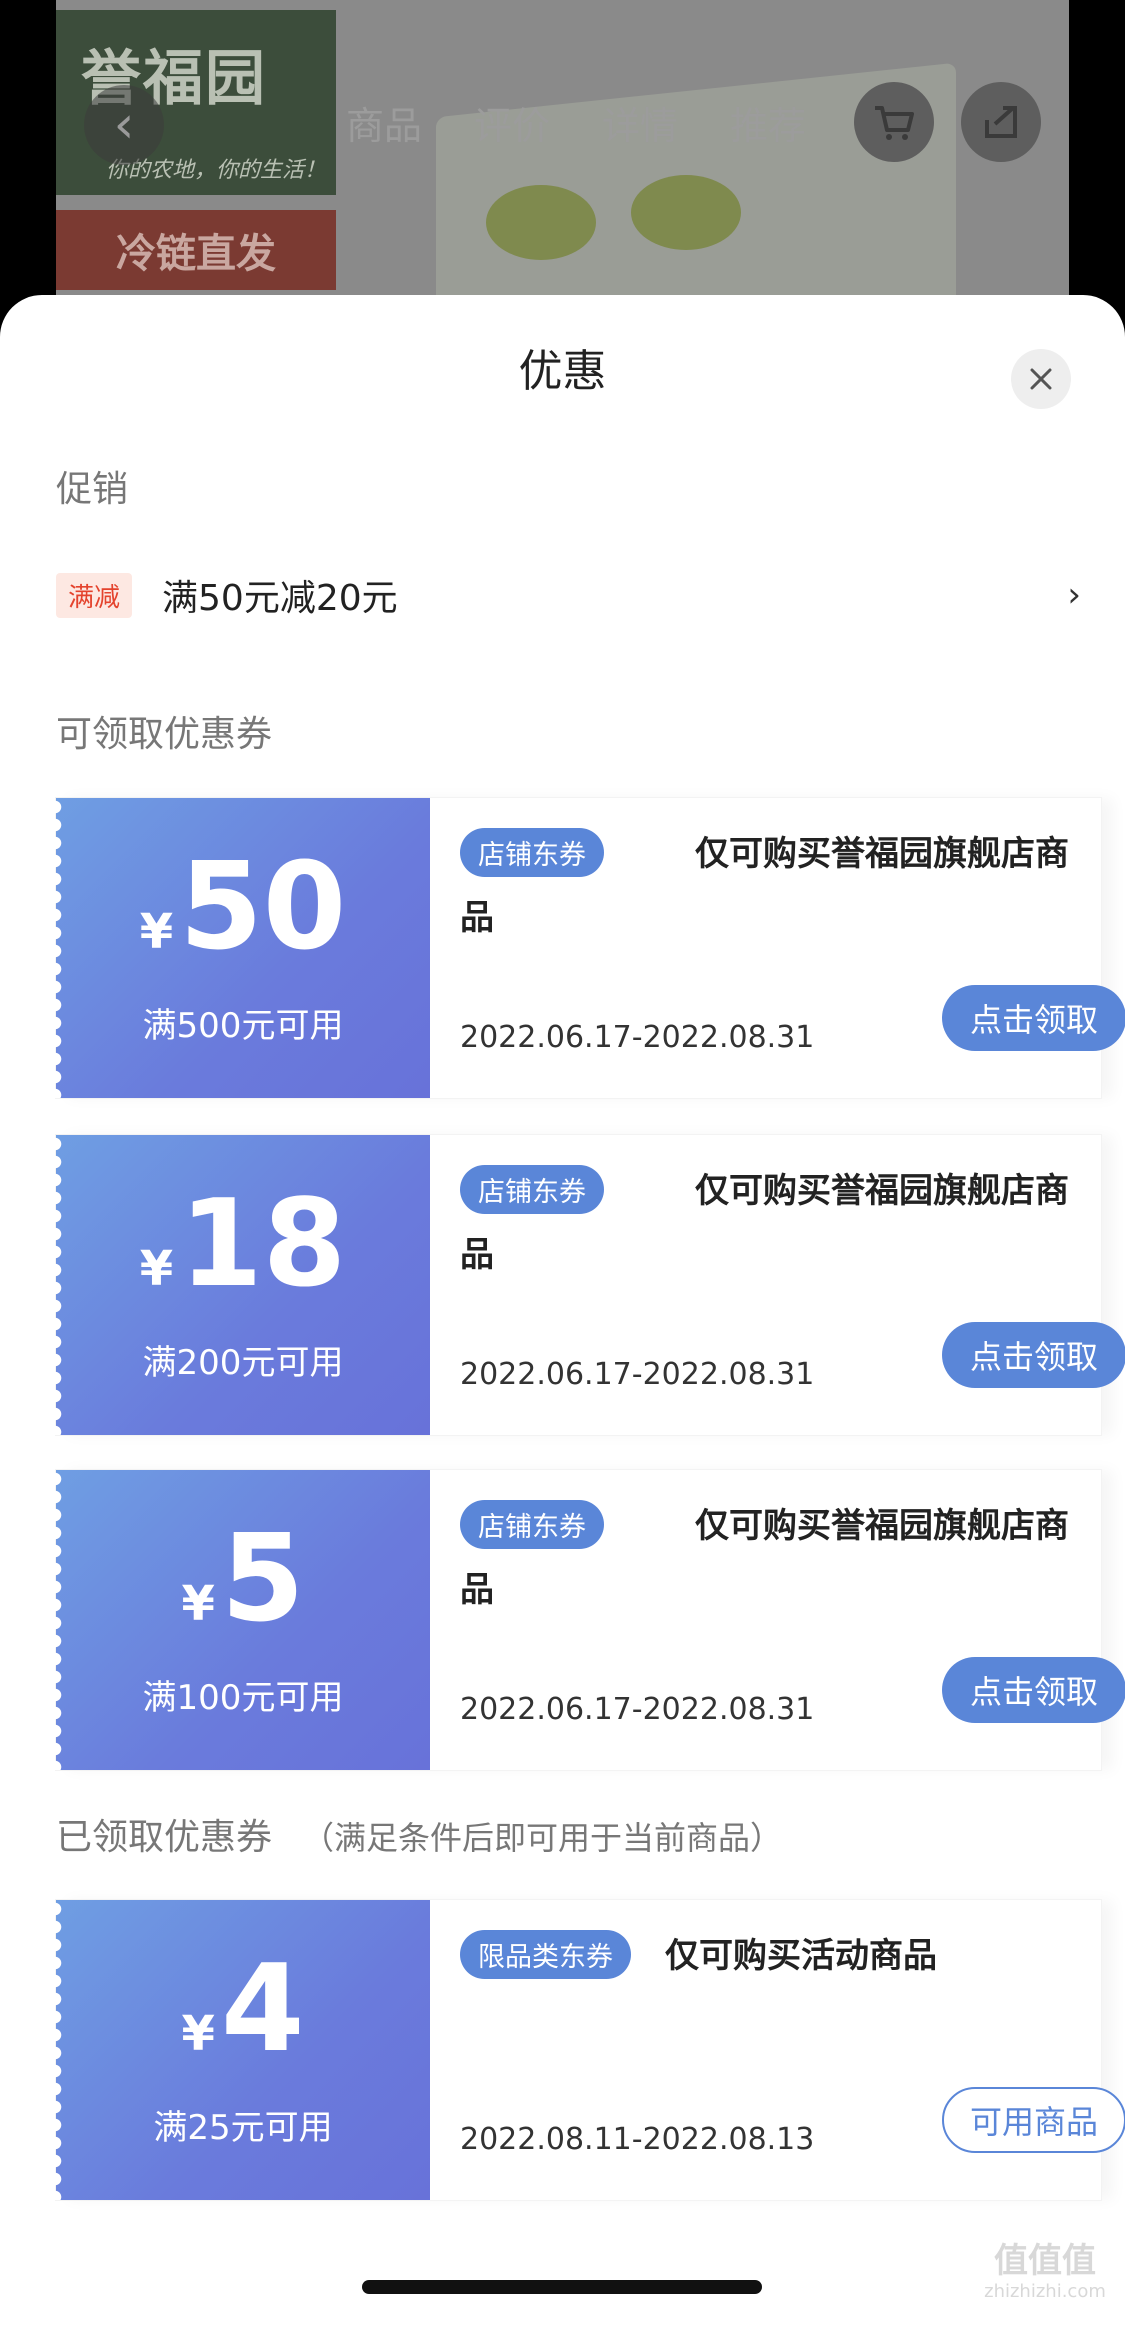  I want to click on coupon-amount: 18, so click(263, 1244).